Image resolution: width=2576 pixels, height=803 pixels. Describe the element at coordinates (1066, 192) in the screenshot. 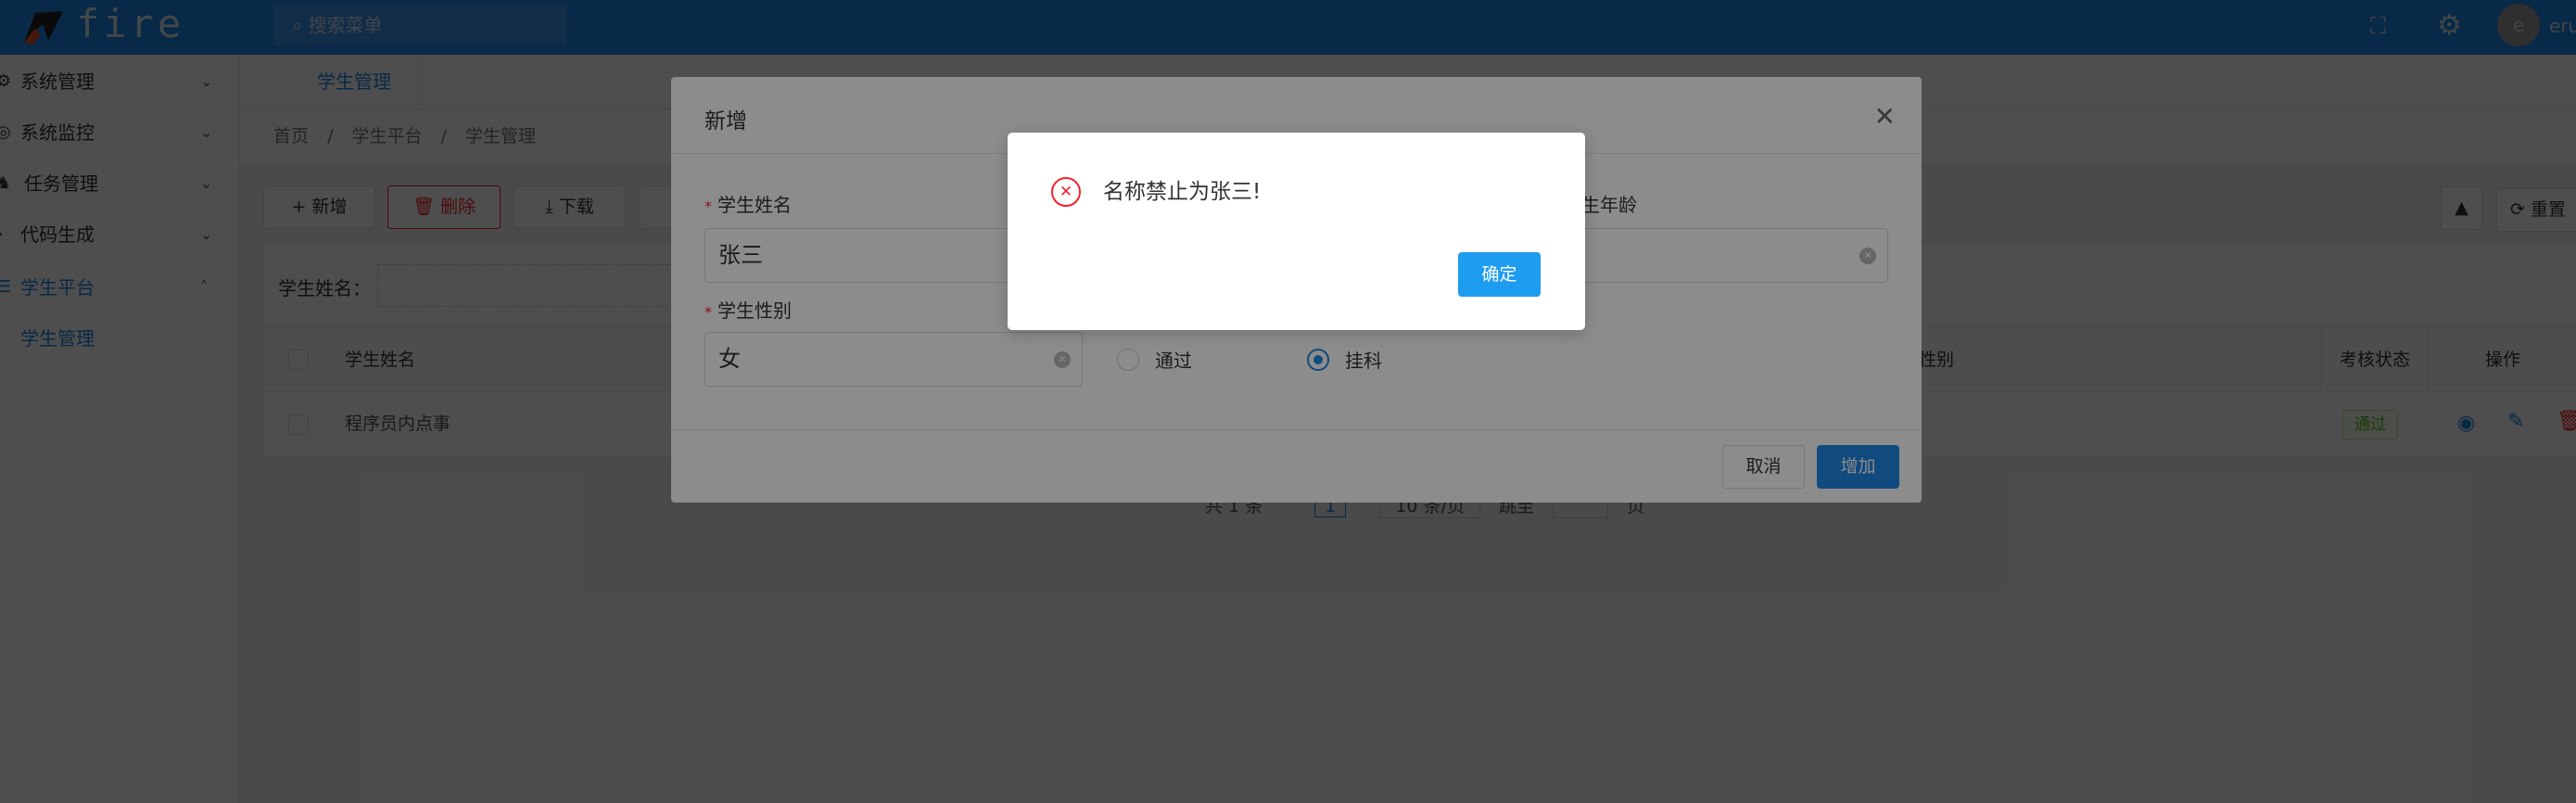

I see `error-icon: ✕` at that location.